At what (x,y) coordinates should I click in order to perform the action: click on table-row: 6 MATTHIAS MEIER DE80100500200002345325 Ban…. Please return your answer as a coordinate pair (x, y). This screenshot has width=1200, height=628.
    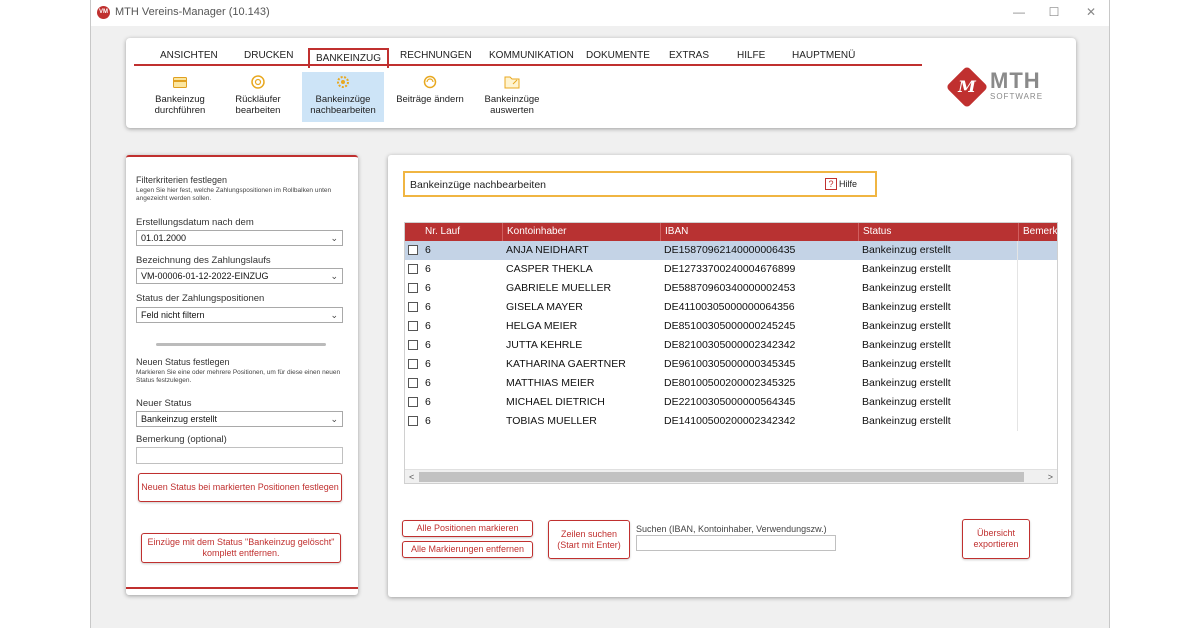
    Looking at the image, I should click on (731, 383).